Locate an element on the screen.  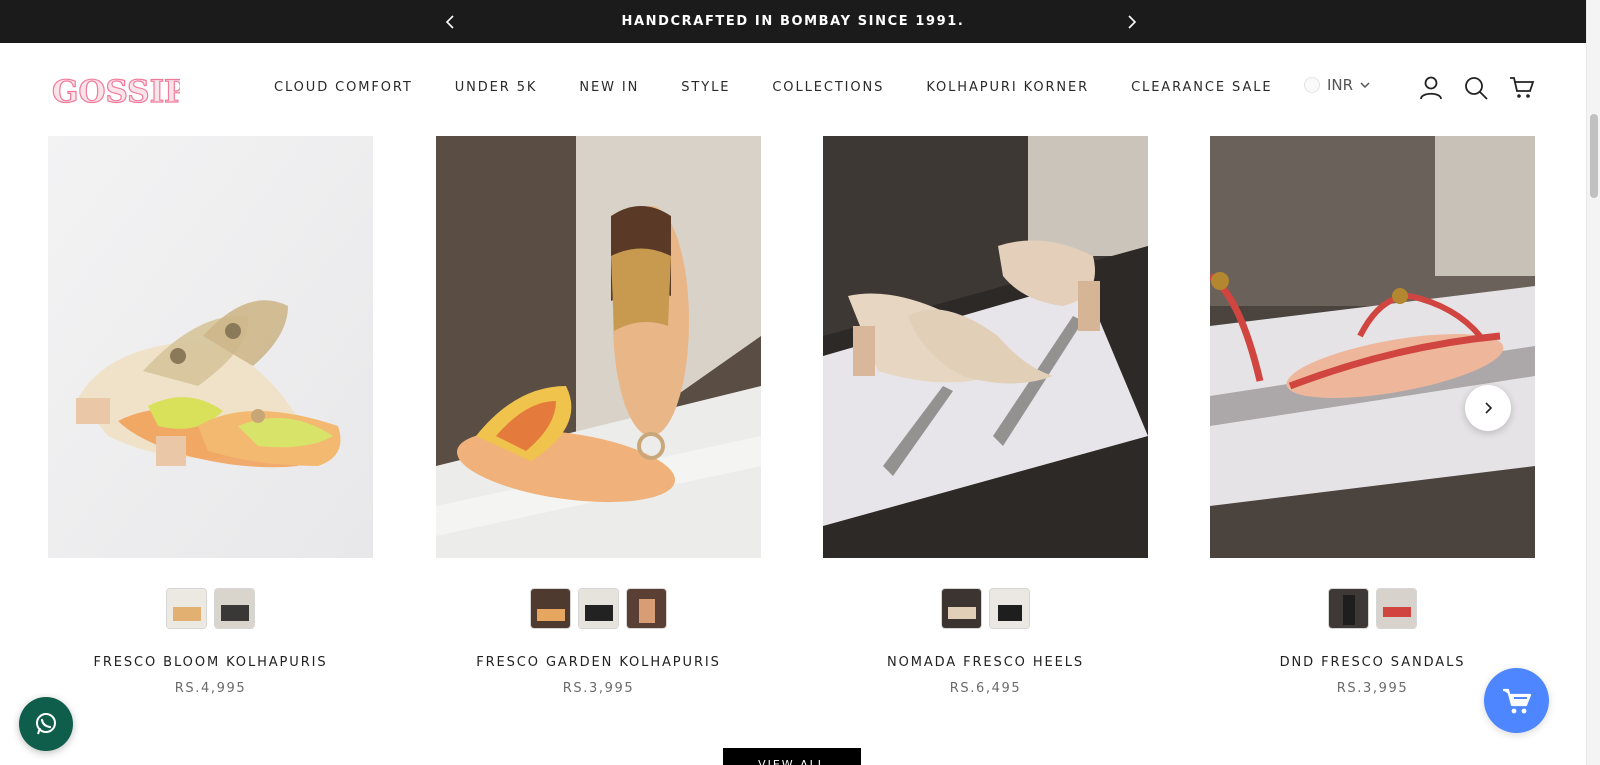
product-price: RS.3,995 is located at coordinates (598, 688).